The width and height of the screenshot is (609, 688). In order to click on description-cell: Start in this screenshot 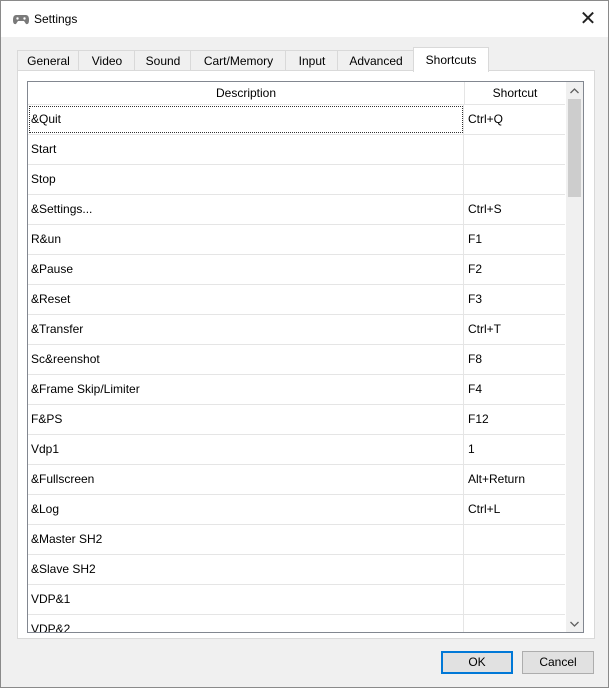, I will do `click(246, 149)`.